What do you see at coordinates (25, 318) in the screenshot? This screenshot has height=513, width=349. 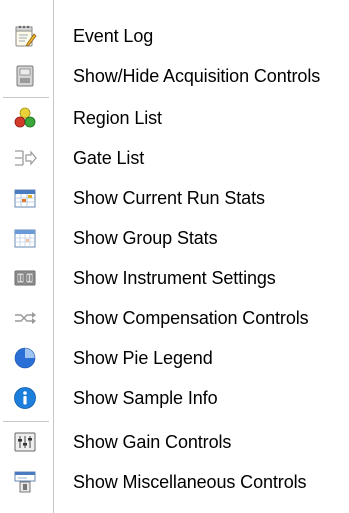 I see `compensation-arrows-icon` at bounding box center [25, 318].